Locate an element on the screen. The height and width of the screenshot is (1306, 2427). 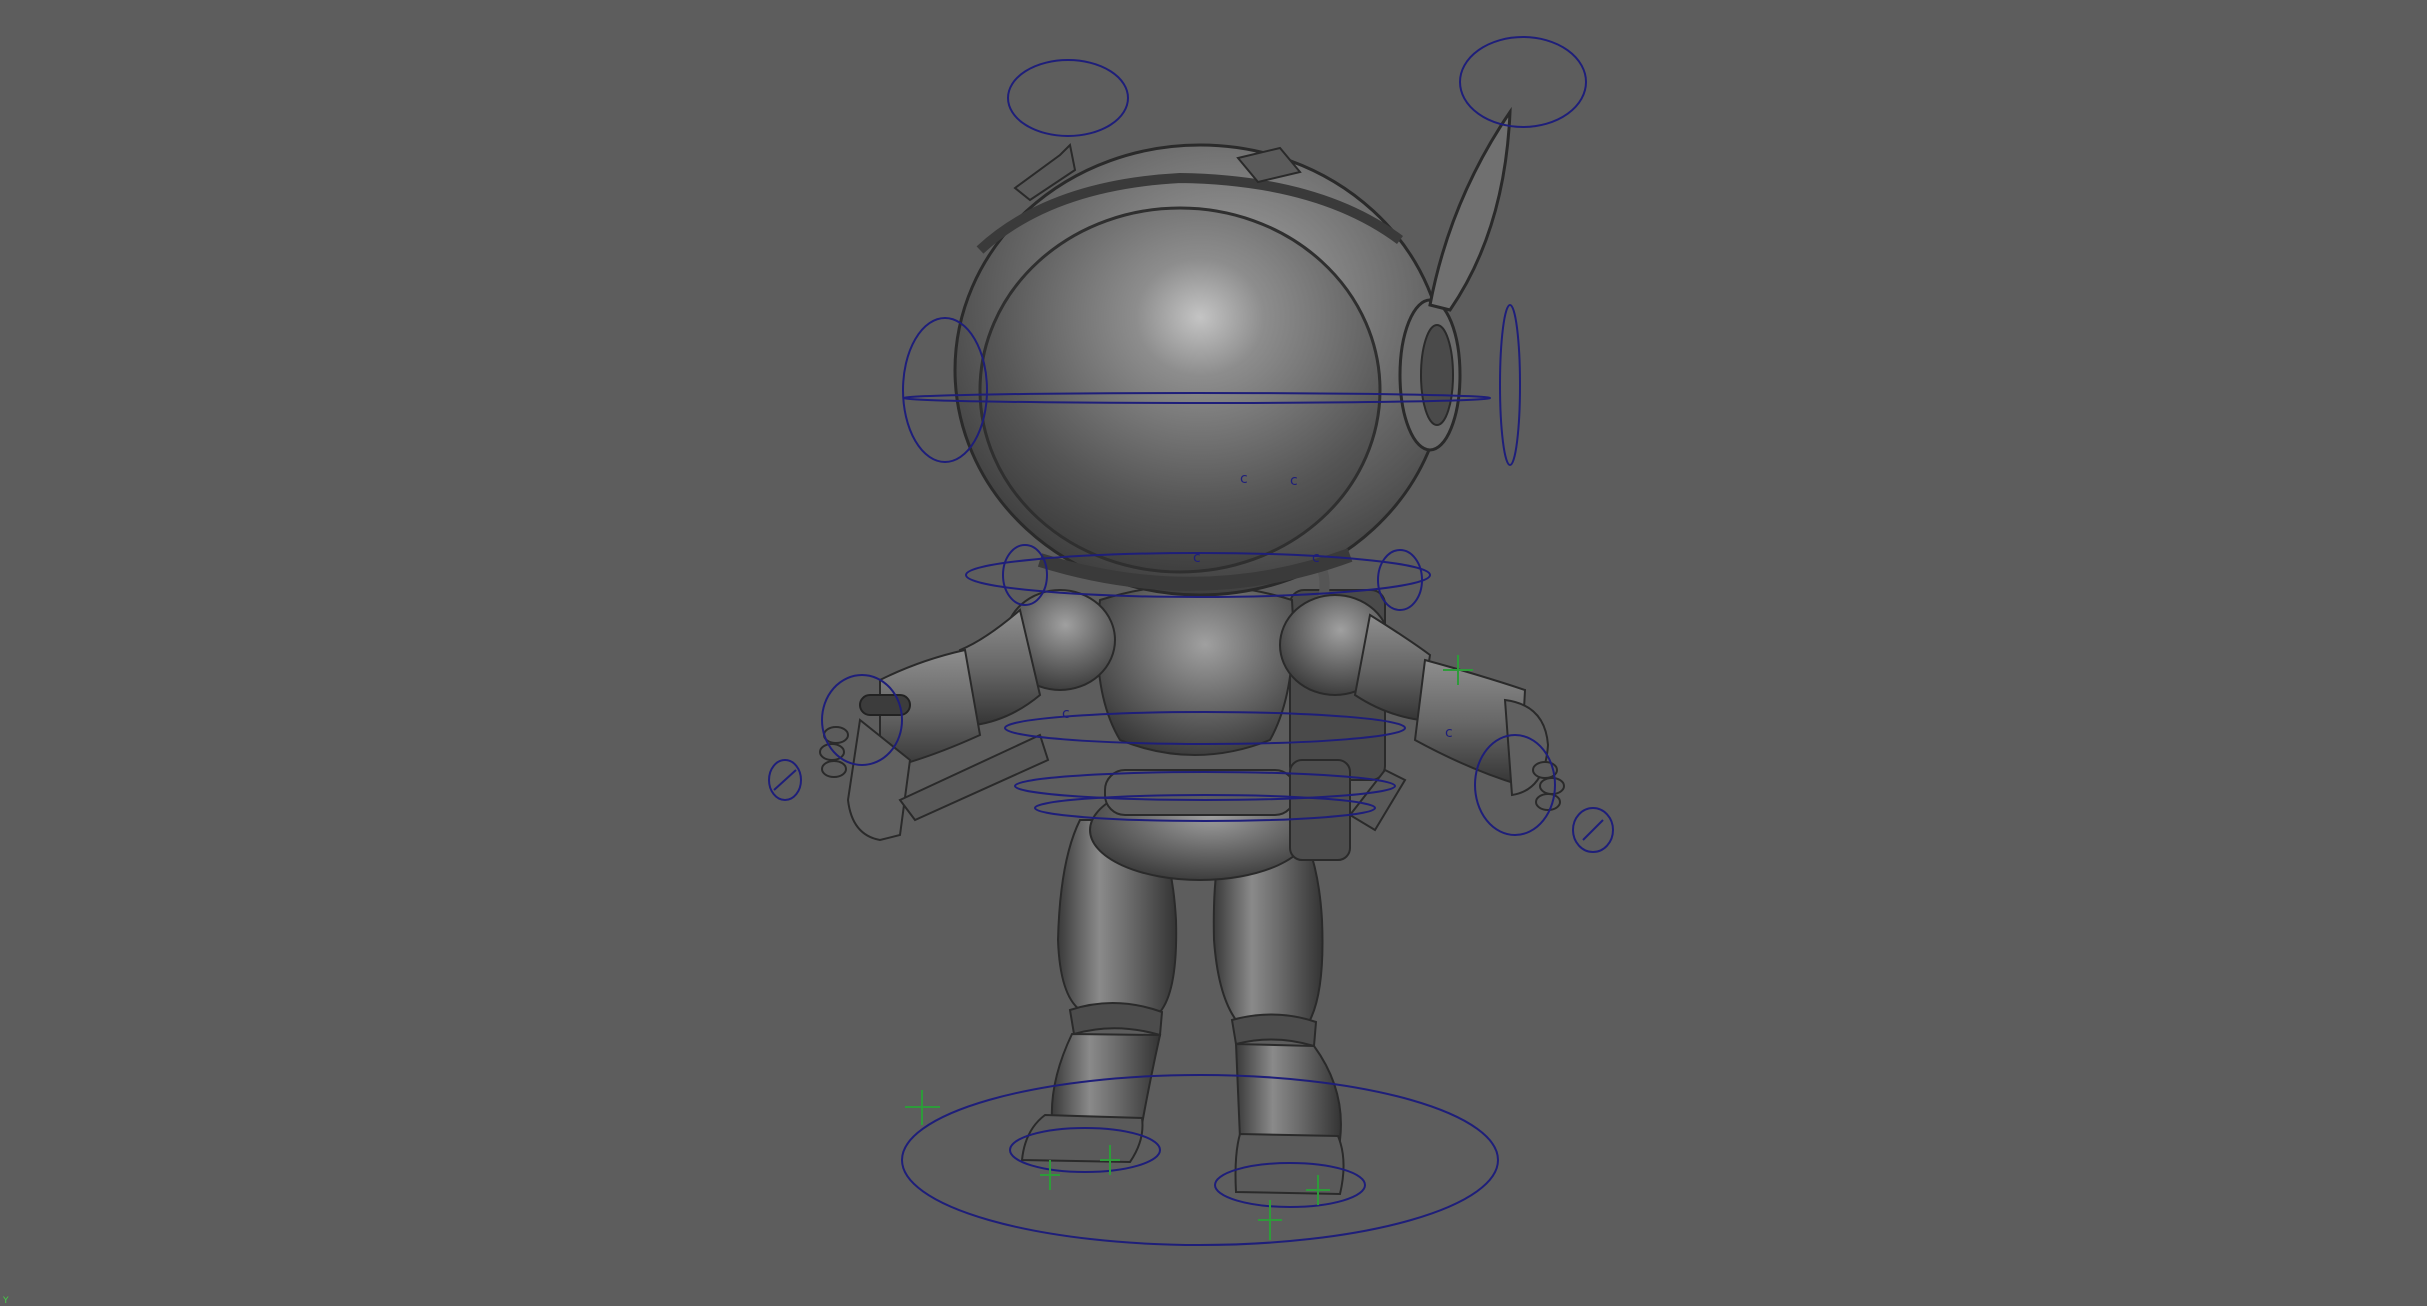
visor is located at coordinates (1180, 390).